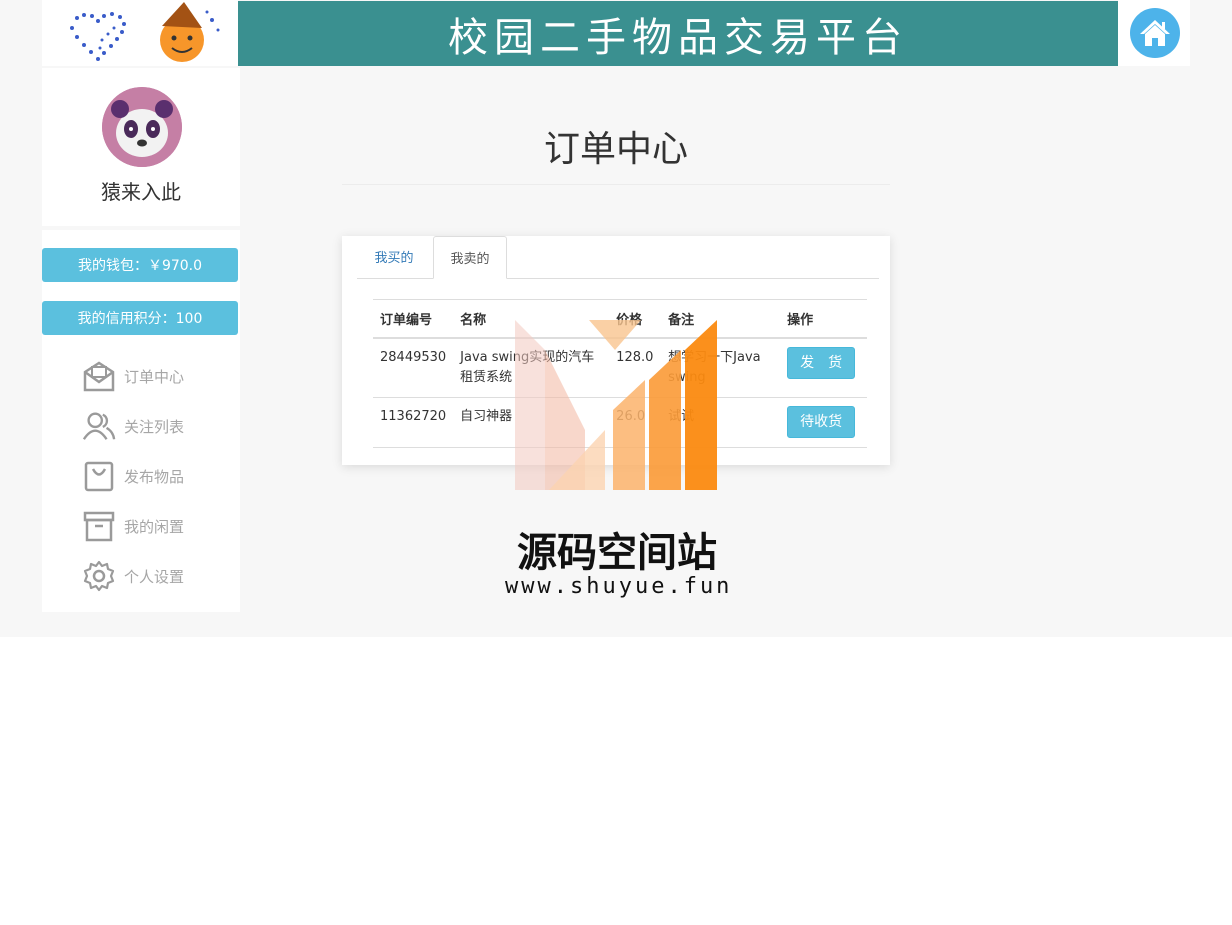 The height and width of the screenshot is (925, 1232). What do you see at coordinates (635, 368) in the screenshot?
I see `order-price: 128.0` at bounding box center [635, 368].